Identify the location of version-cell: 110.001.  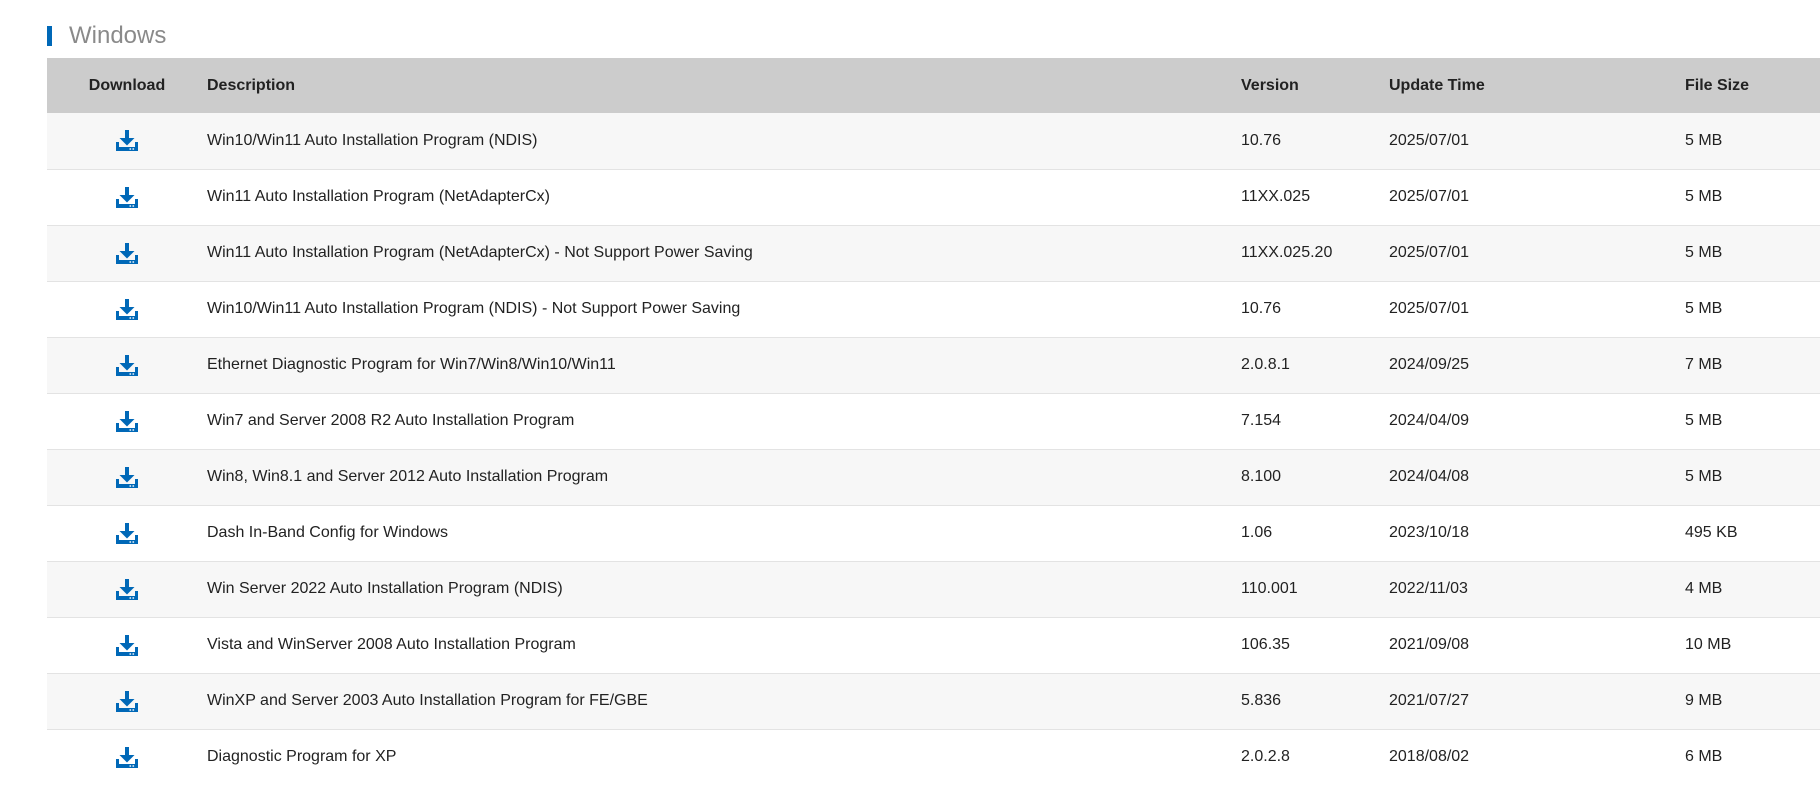
(1269, 588).